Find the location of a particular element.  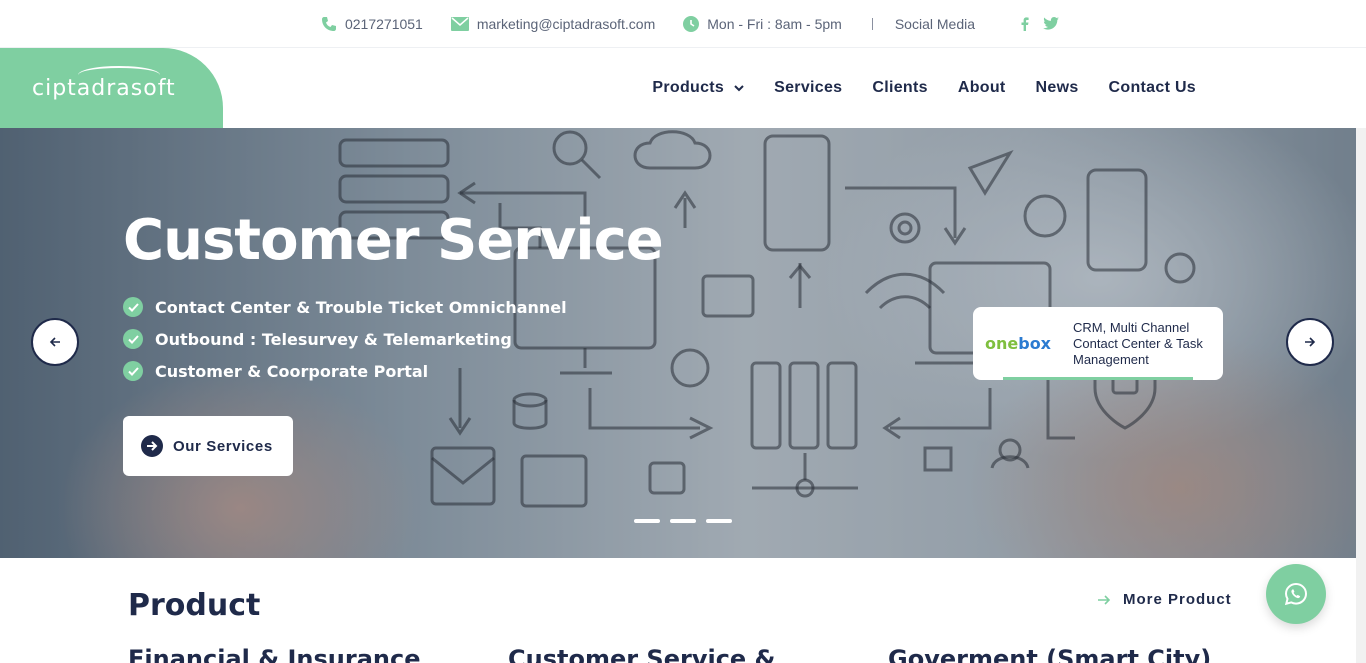

our-services-button: Our Services is located at coordinates (208, 446).